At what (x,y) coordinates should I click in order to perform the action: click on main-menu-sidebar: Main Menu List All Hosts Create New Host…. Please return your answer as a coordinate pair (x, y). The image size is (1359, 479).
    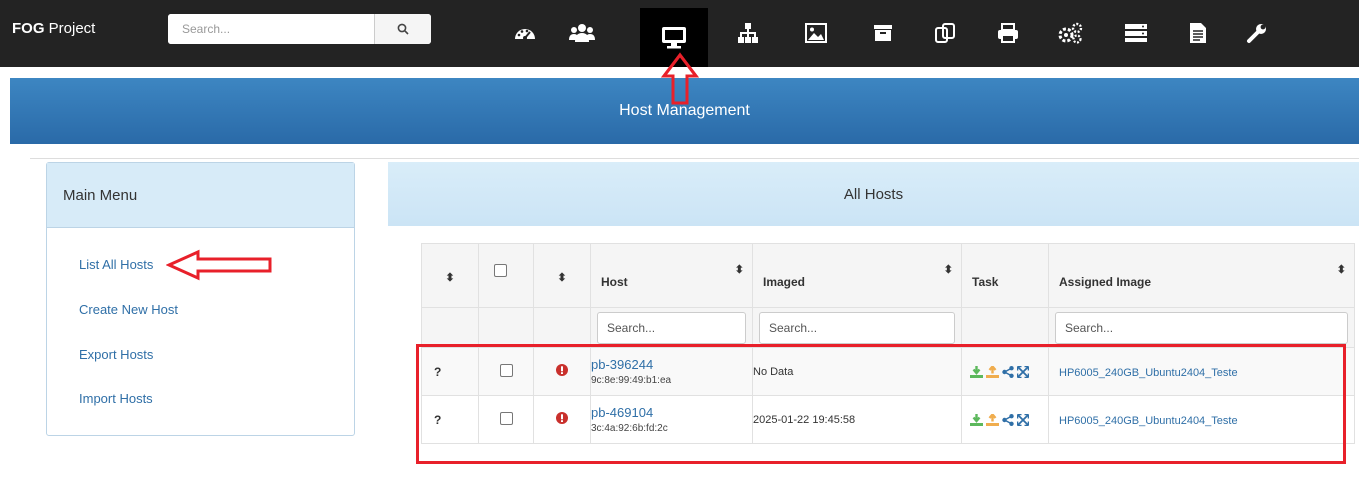
    Looking at the image, I should click on (200, 299).